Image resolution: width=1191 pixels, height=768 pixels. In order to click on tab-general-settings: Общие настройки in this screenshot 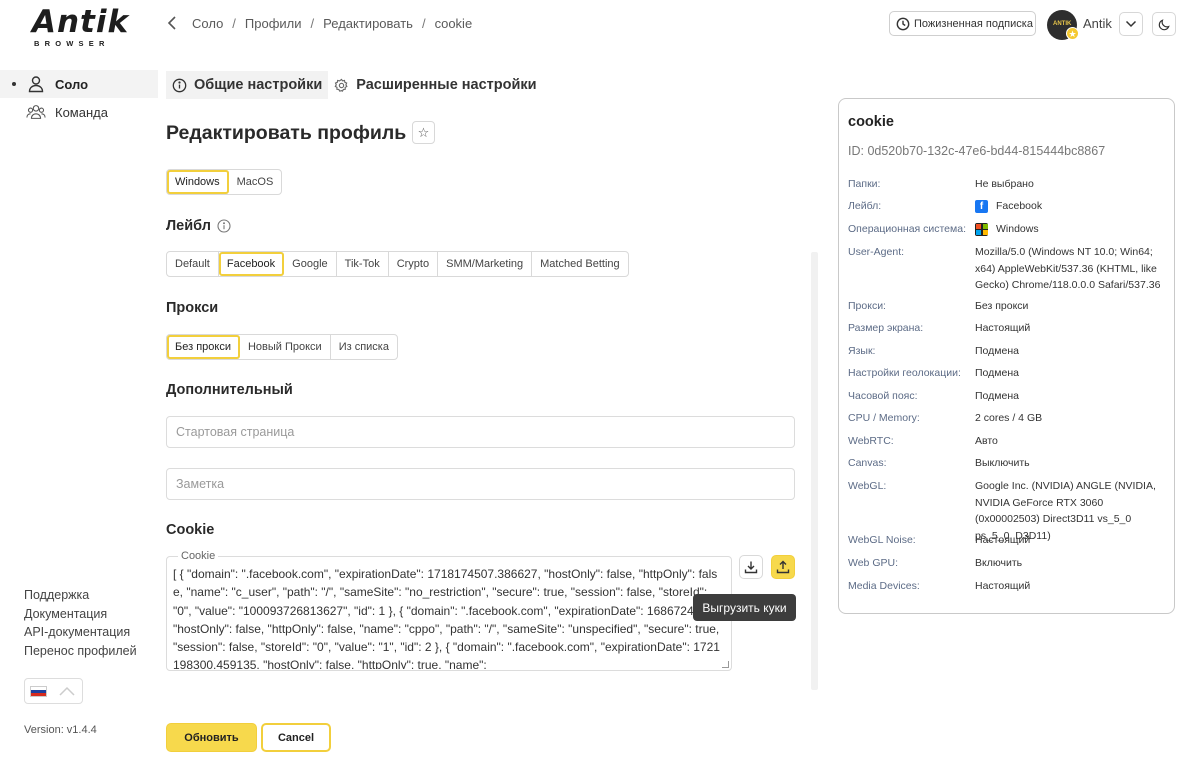, I will do `click(247, 85)`.